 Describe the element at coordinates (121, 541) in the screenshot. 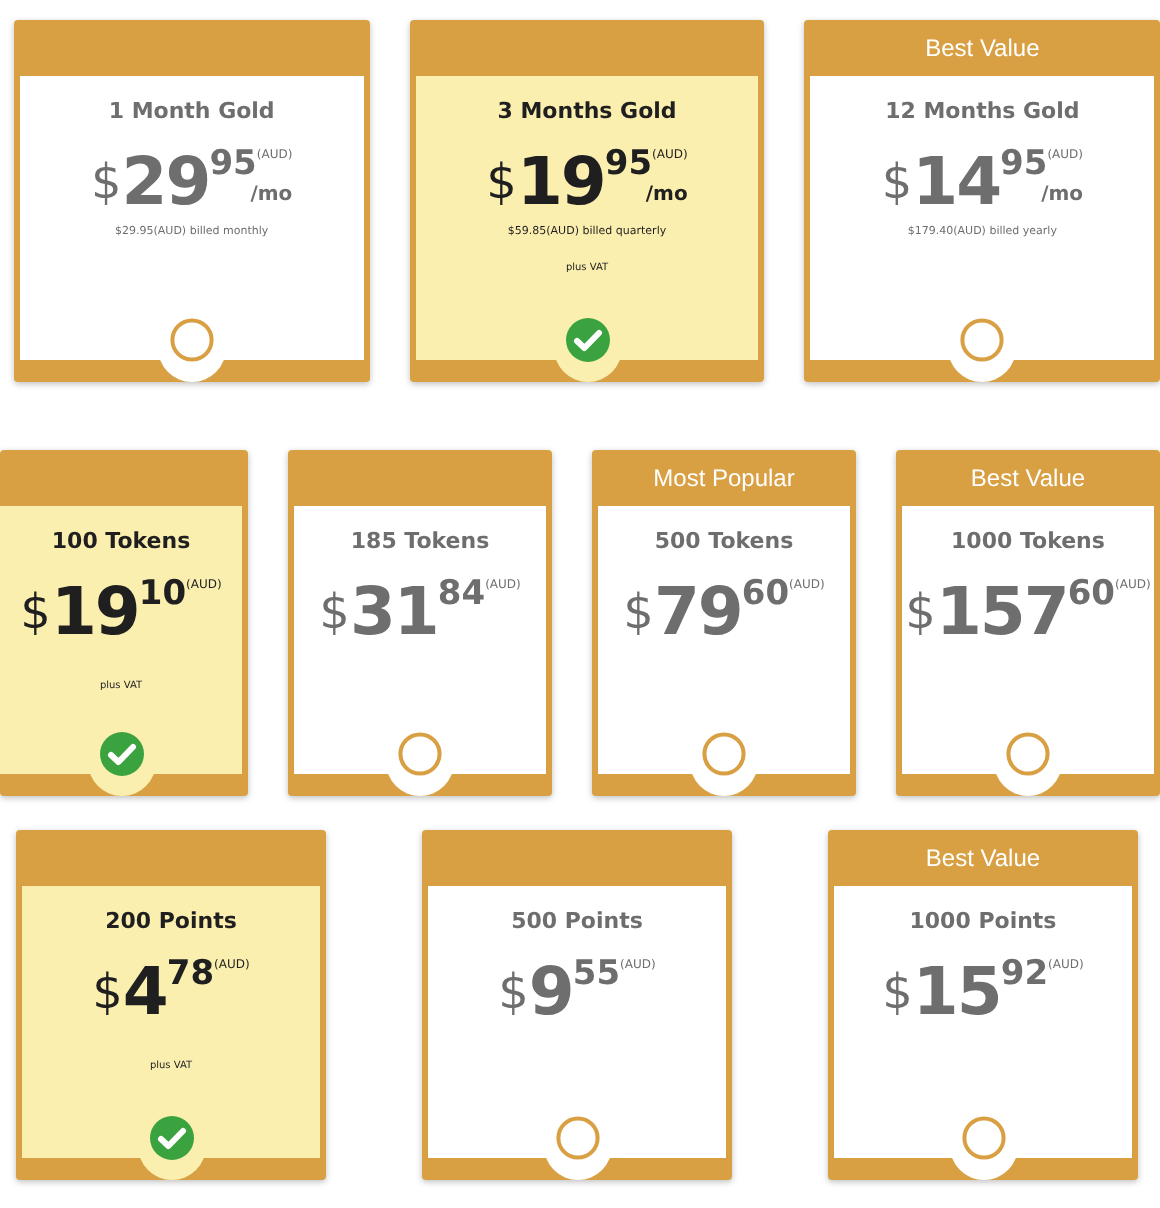

I see `plan-name: 100 Tokens` at that location.